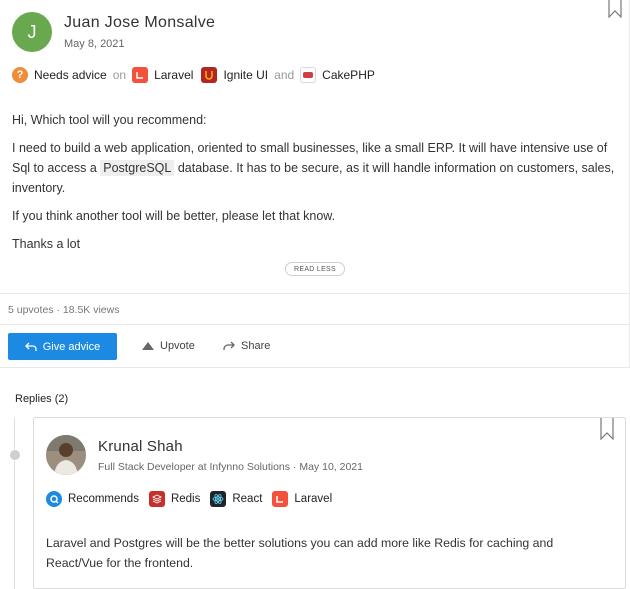 Image resolution: width=630 pixels, height=589 pixels. What do you see at coordinates (109, 120) in the screenshot?
I see `post-paragraph: Hi, Which tool will you recommend:` at bounding box center [109, 120].